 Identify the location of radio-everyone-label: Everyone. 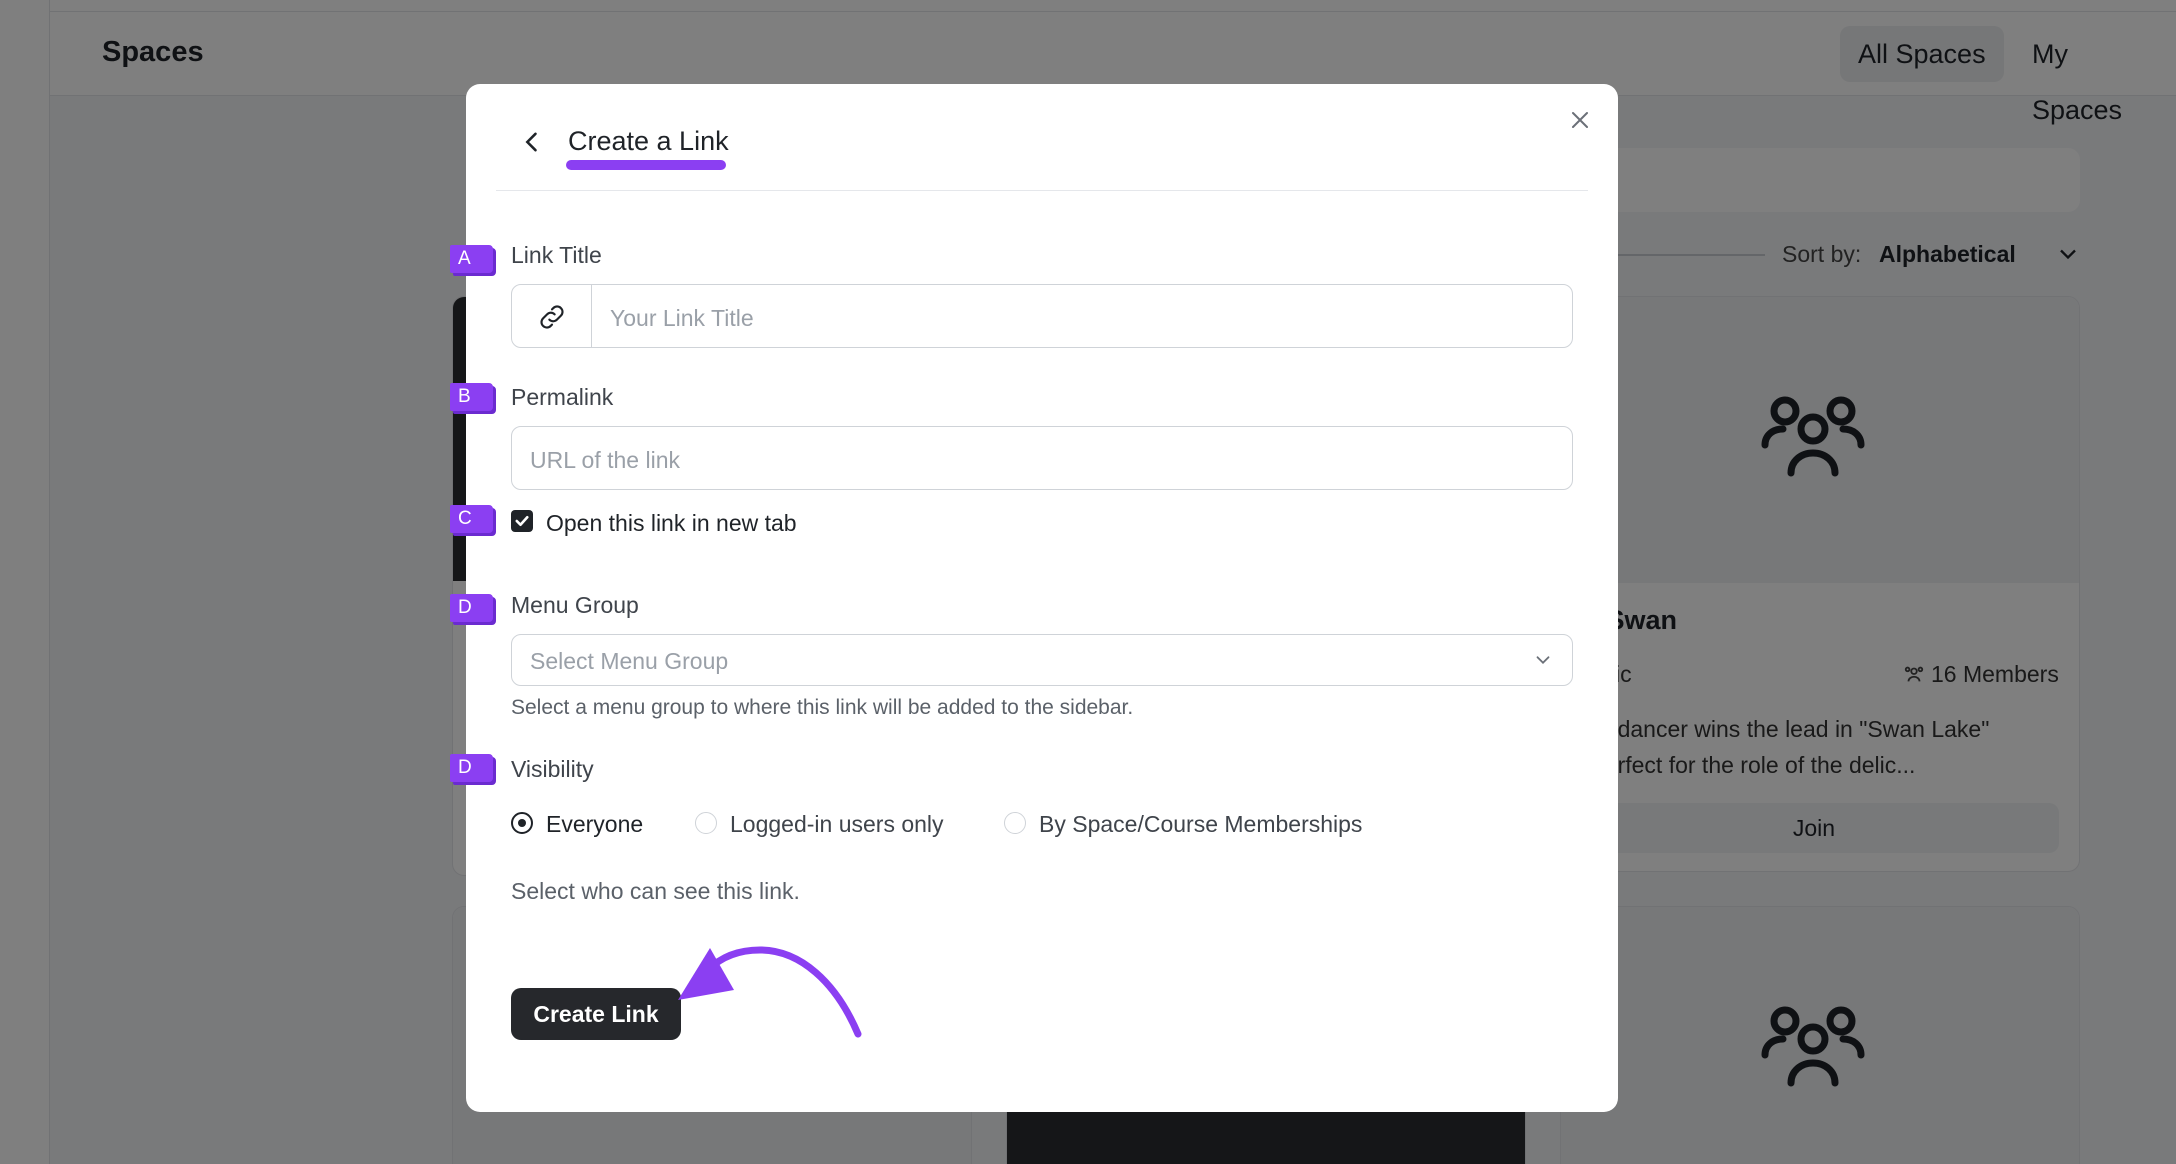
(594, 824).